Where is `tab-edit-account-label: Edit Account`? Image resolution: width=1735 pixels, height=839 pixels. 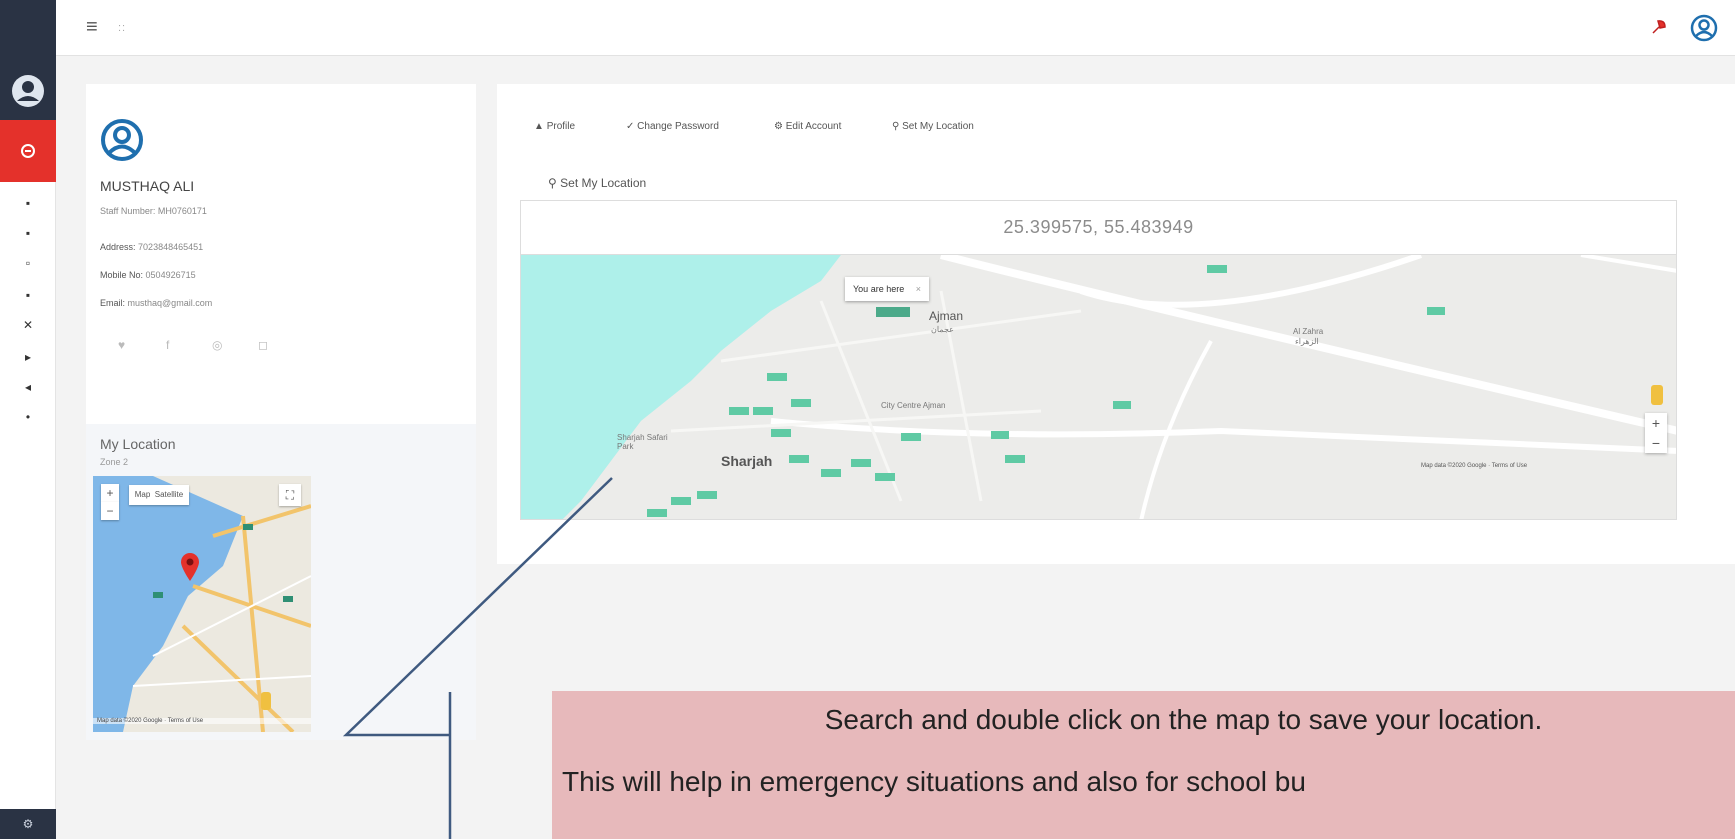 tab-edit-account-label: Edit Account is located at coordinates (813, 126).